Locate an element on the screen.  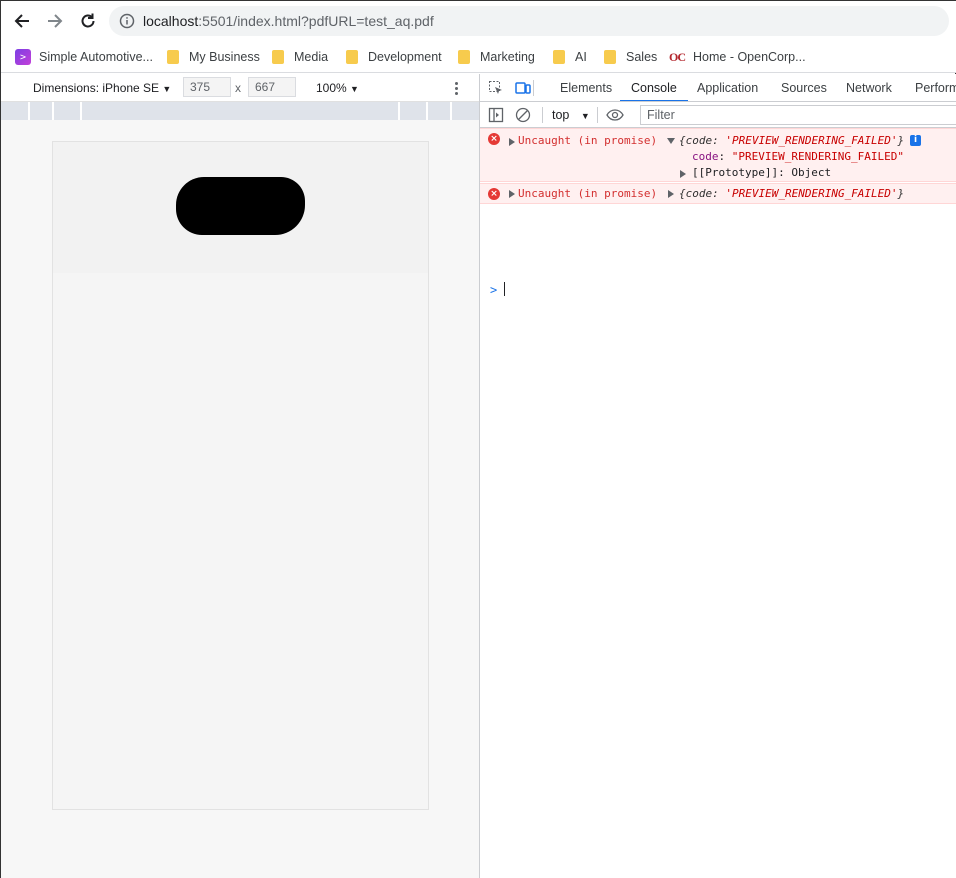
bookmark-ai: AI is located at coordinates (570, 57).